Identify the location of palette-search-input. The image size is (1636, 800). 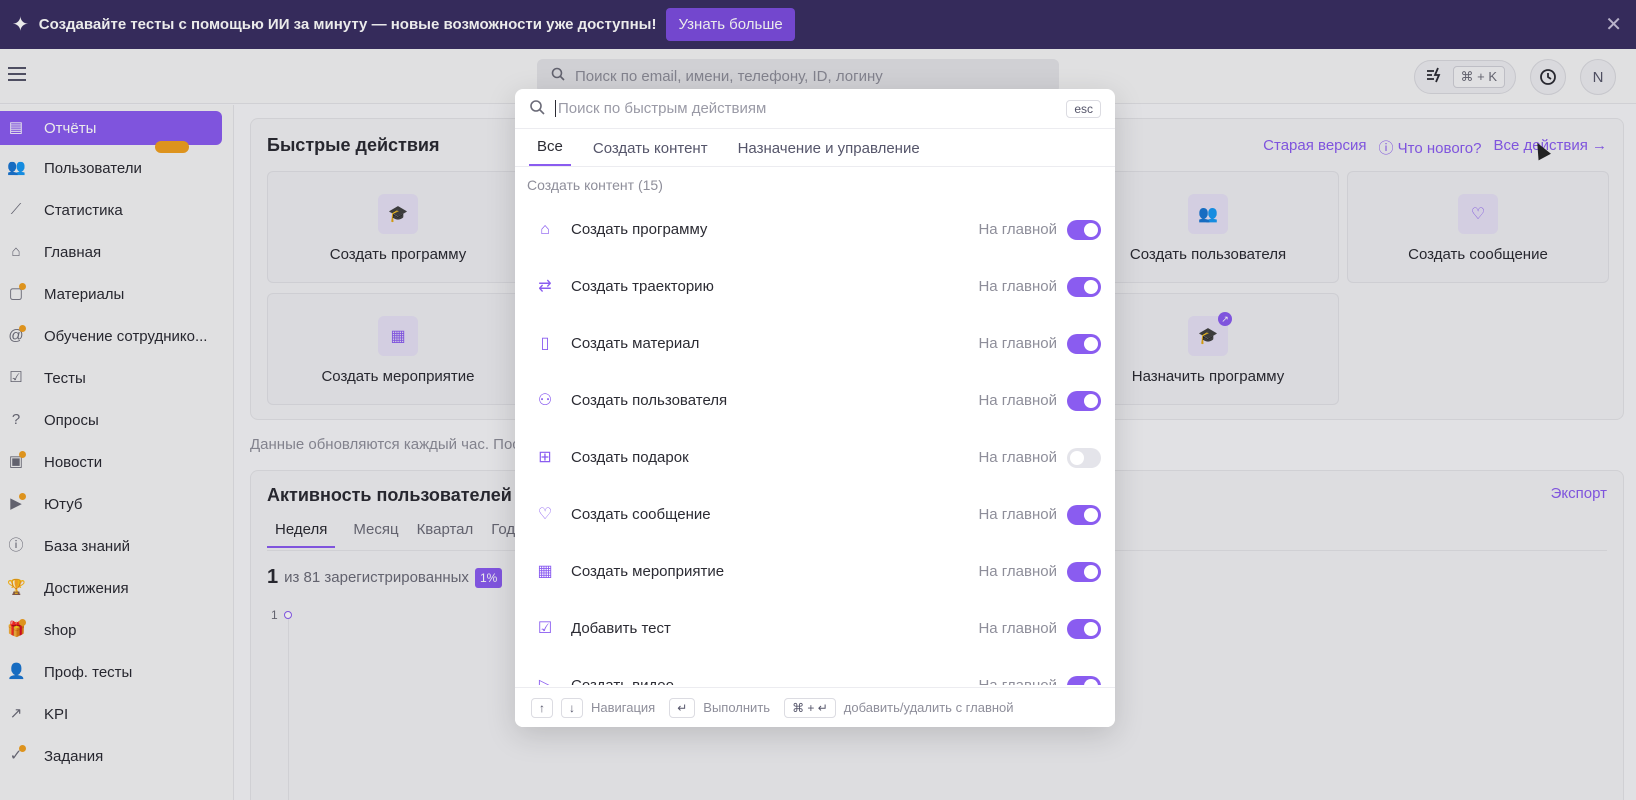
(811, 108).